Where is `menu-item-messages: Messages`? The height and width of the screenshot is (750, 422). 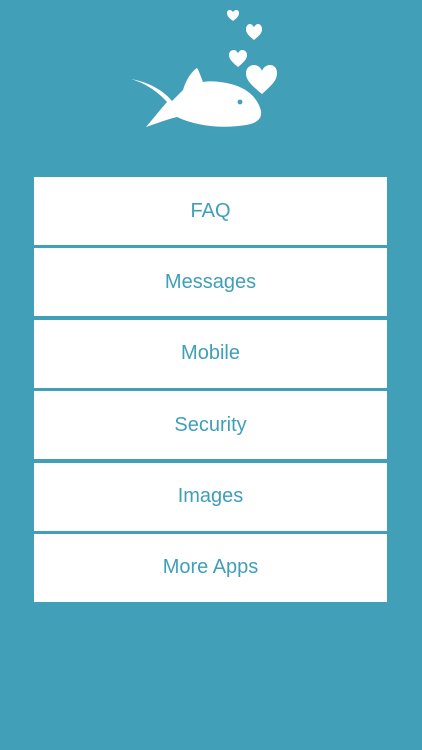
menu-item-messages: Messages is located at coordinates (210, 282).